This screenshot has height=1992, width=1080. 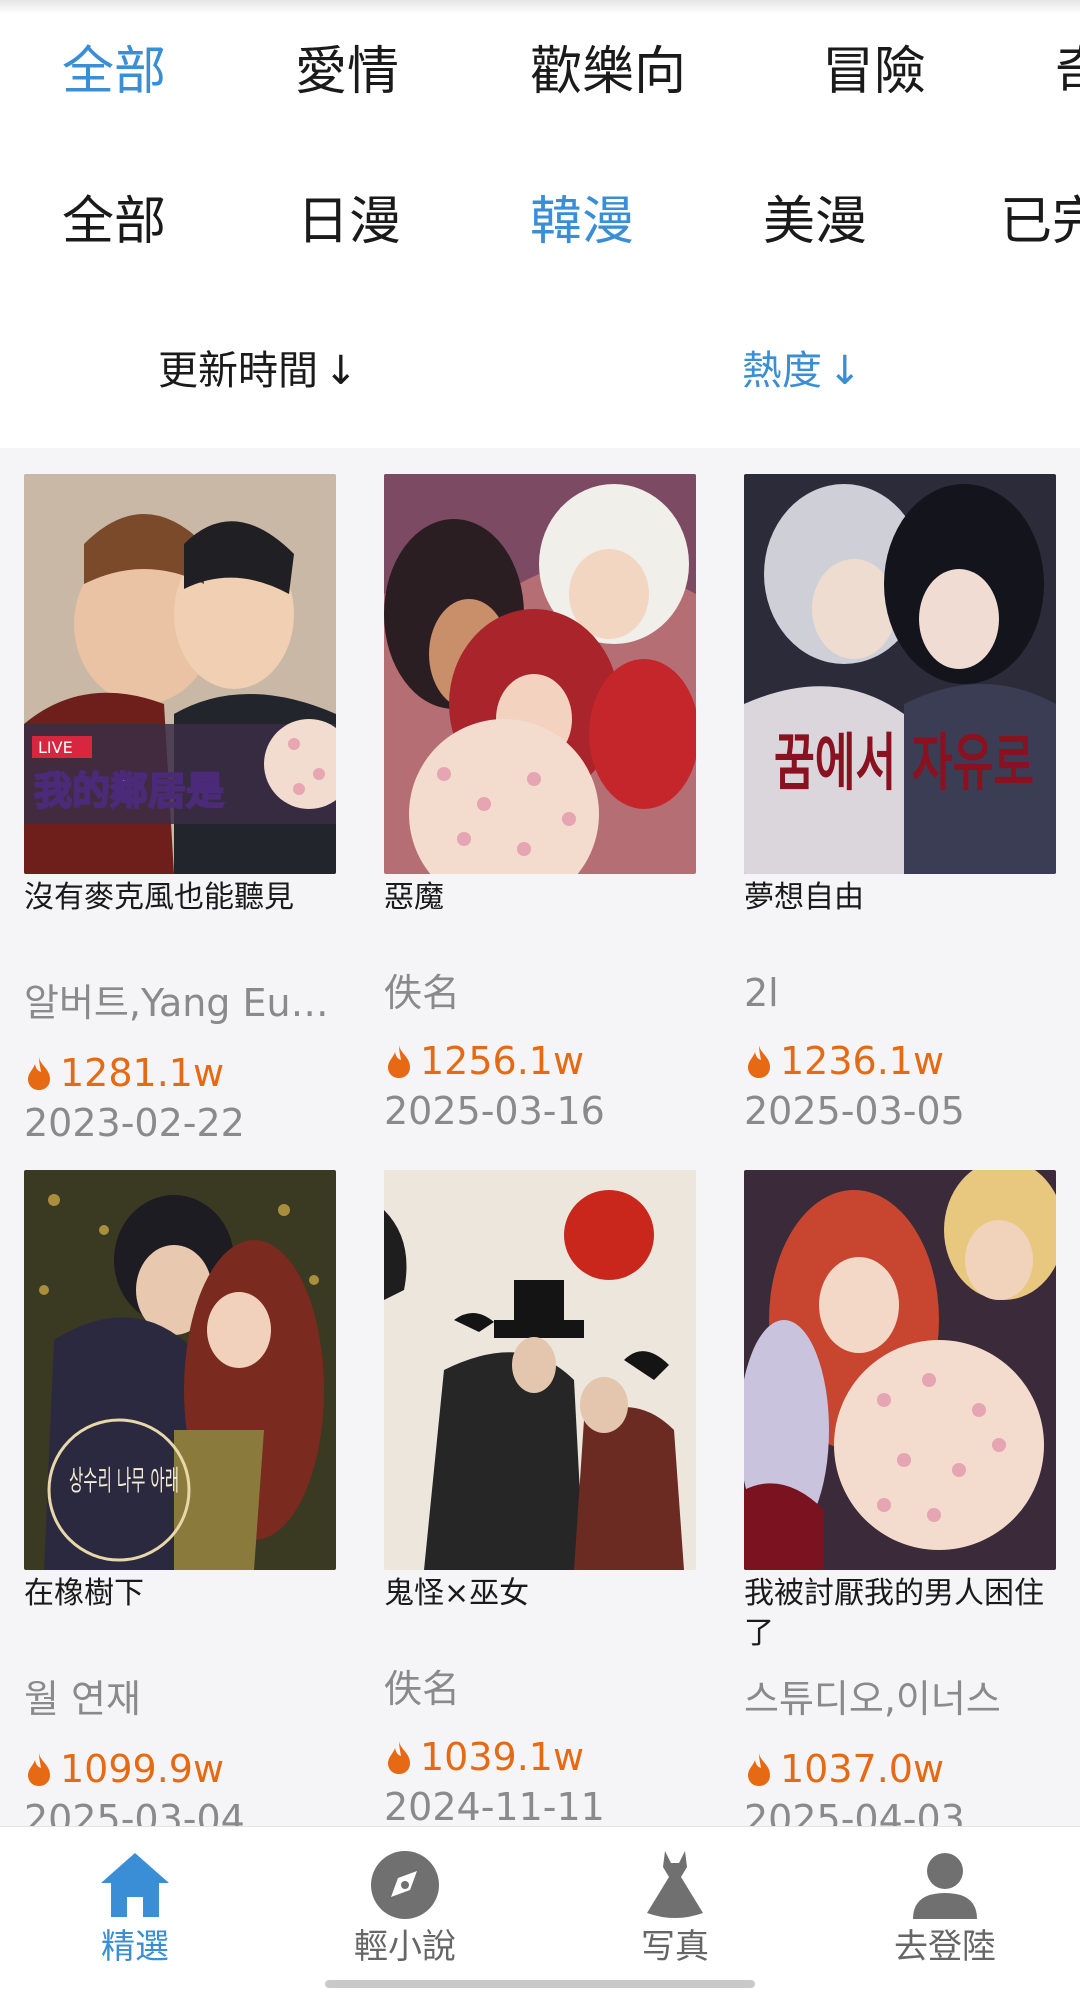 What do you see at coordinates (675, 1947) in the screenshot?
I see `nav-label: 写真` at bounding box center [675, 1947].